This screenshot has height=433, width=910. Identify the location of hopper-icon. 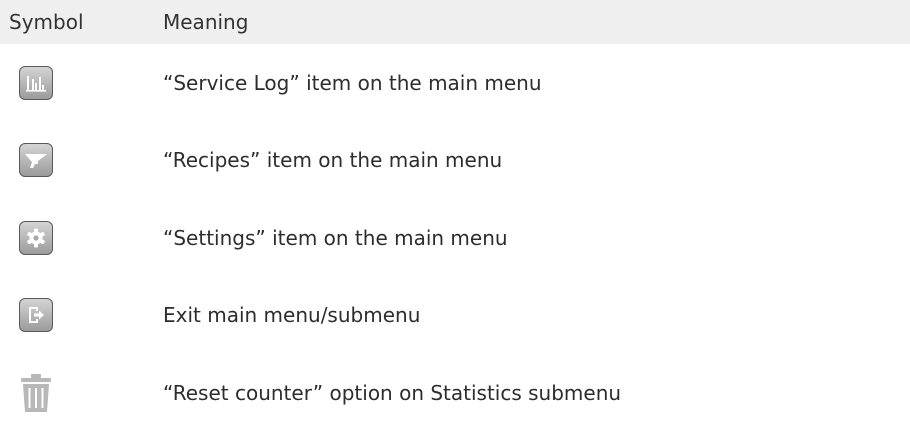
(36, 160).